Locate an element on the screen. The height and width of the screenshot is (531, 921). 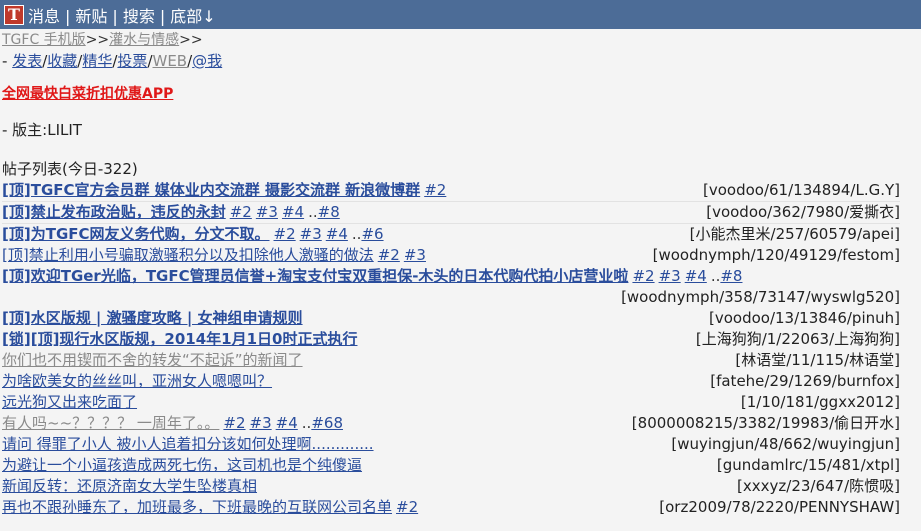
thread-title-group: 有人吗~~？？？？ 一周年了。。 #2 #3 #4 ..#68 is located at coordinates (172, 423).